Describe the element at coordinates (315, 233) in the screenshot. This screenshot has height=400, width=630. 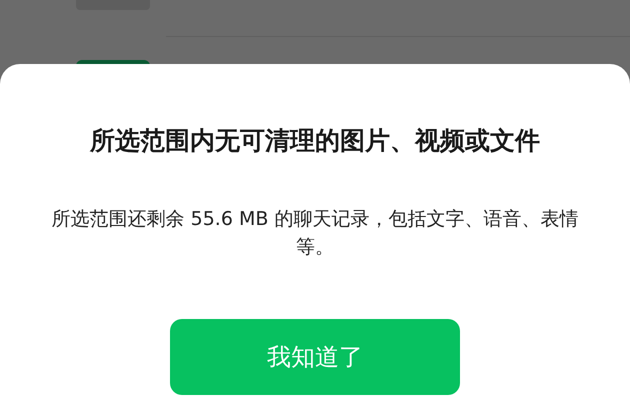
I see `dialog-message: 所选范围还剩余 55.6 MB 的聊天记录，包括文字、语音、表情等。` at that location.